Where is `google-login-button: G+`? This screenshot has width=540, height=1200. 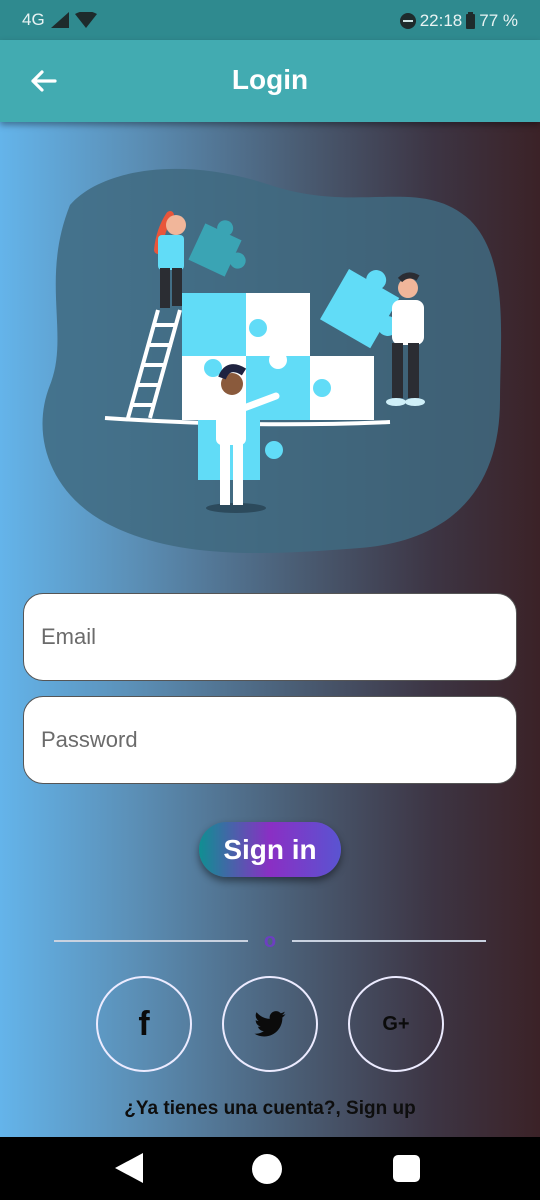
google-login-button: G+ is located at coordinates (396, 1024).